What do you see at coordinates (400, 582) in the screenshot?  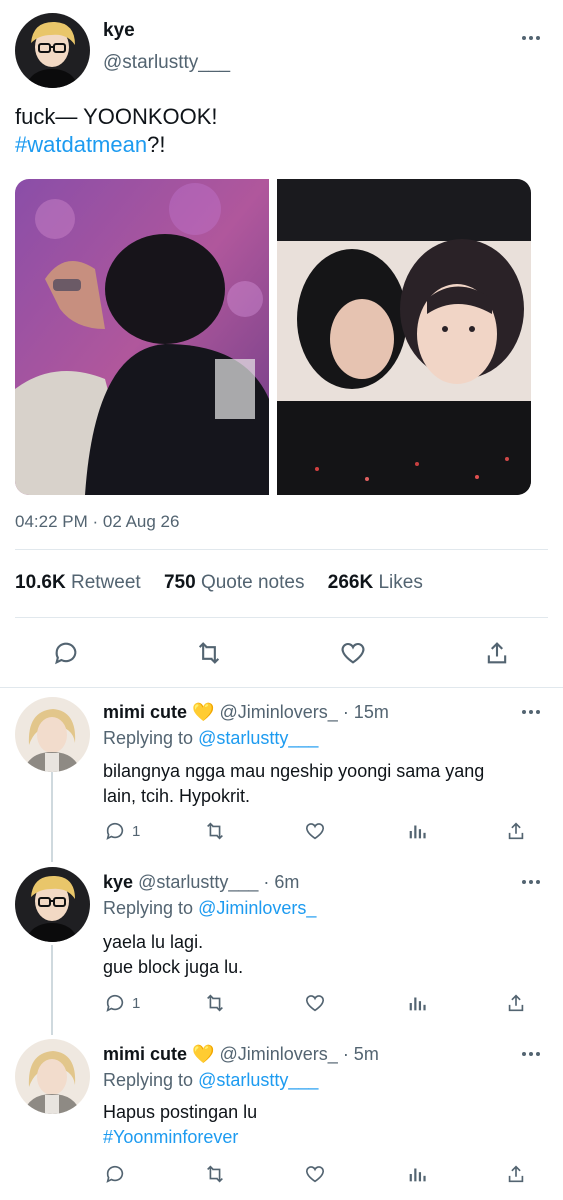 I see `like-label: Likes` at bounding box center [400, 582].